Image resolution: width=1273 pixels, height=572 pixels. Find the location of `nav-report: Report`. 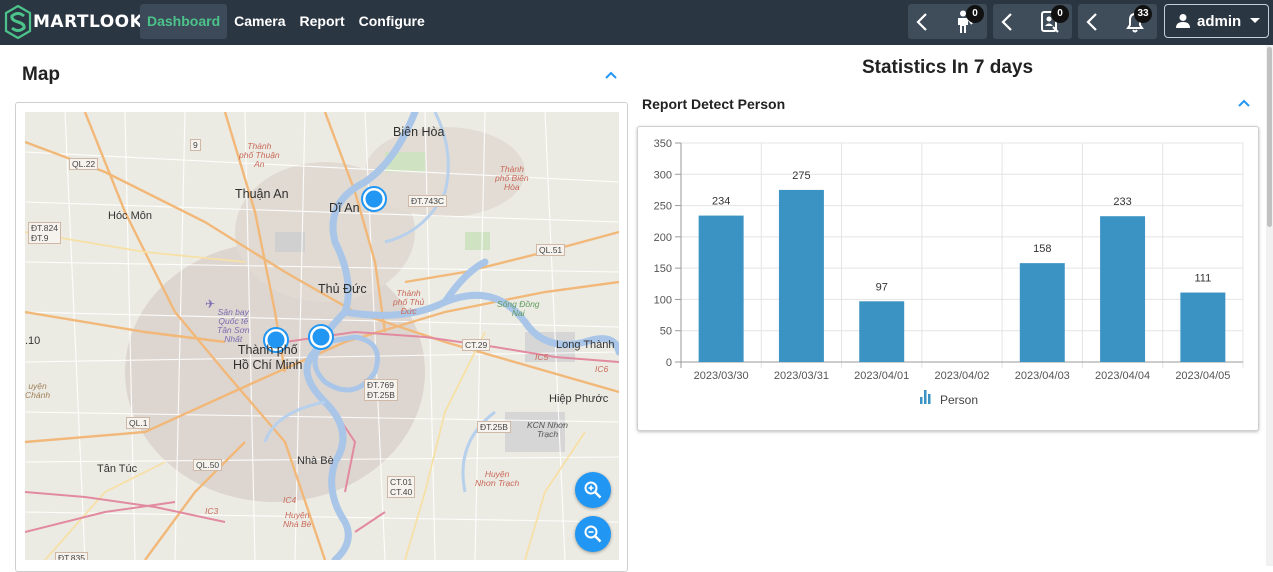

nav-report: Report is located at coordinates (322, 21).